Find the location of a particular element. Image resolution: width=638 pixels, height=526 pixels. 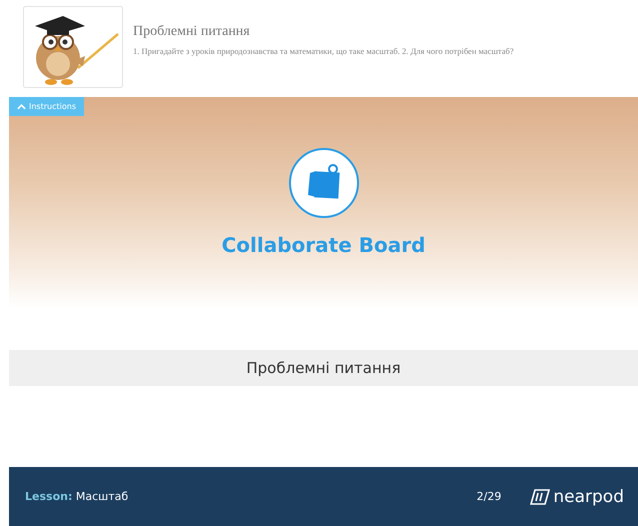

chevron-icon is located at coordinates (21, 107).